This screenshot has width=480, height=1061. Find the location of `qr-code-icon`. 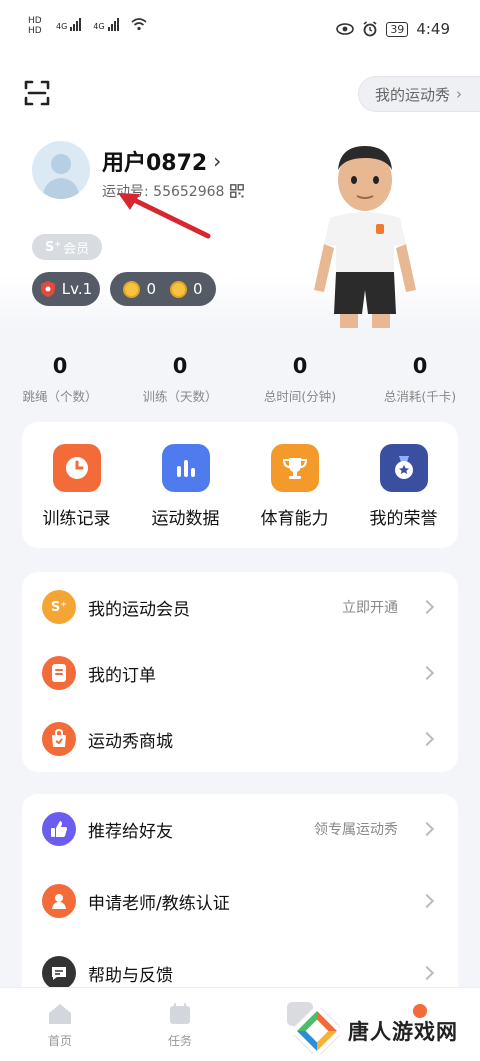

qr-code-icon is located at coordinates (237, 191).